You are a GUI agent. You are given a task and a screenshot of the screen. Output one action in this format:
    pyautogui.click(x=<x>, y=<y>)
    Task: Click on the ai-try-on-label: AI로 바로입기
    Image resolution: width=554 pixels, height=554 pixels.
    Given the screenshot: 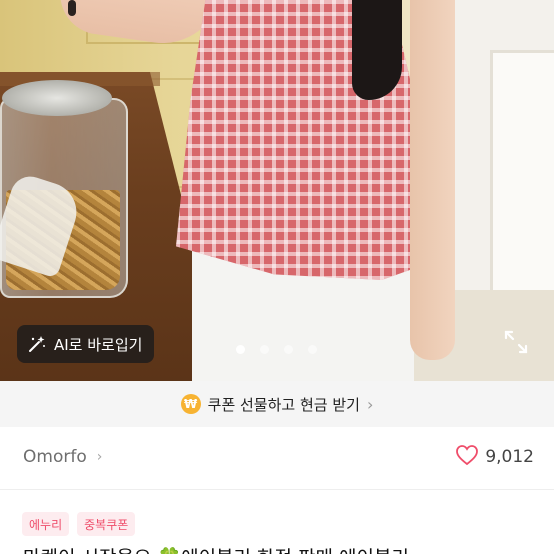 What is the action you would take?
    pyautogui.click(x=98, y=344)
    